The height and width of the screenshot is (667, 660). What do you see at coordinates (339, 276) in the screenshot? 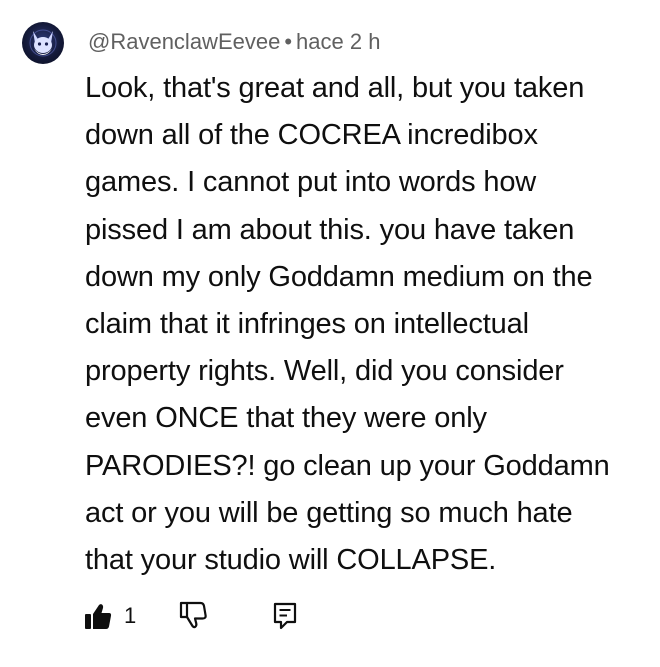
I see `comment-text-line: down my only Goddamn medium on the` at bounding box center [339, 276].